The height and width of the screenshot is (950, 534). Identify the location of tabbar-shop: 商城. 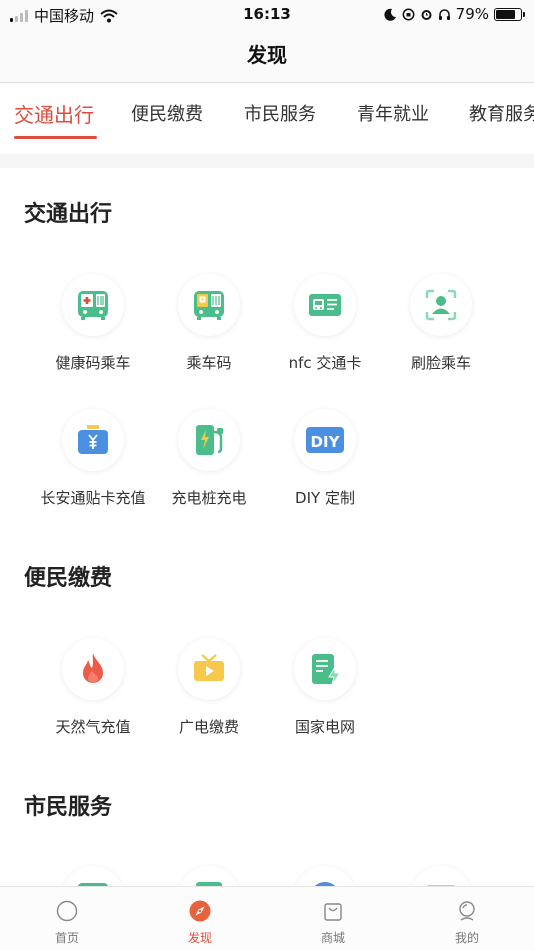
(333, 922).